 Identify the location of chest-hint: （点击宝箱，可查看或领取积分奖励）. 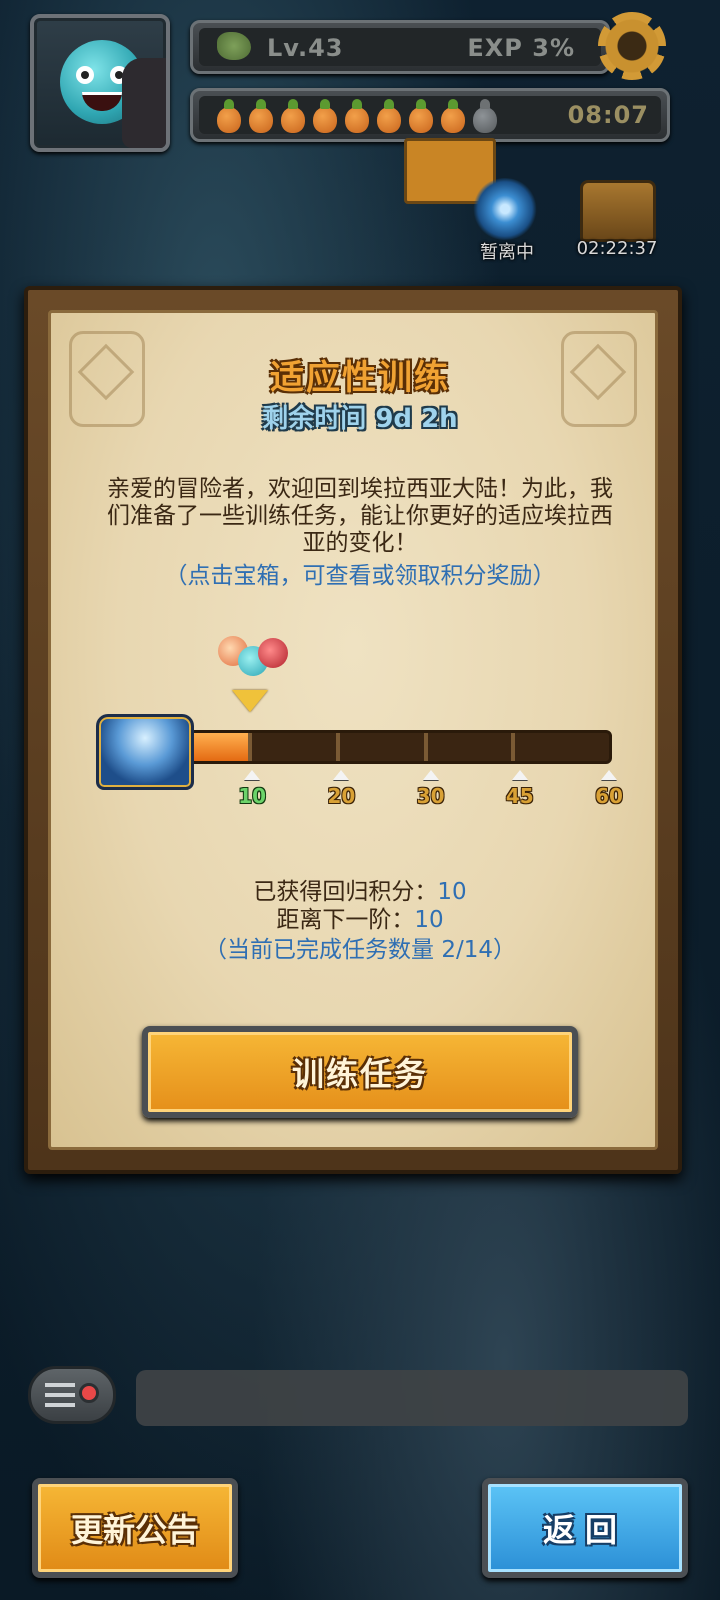
(360, 576).